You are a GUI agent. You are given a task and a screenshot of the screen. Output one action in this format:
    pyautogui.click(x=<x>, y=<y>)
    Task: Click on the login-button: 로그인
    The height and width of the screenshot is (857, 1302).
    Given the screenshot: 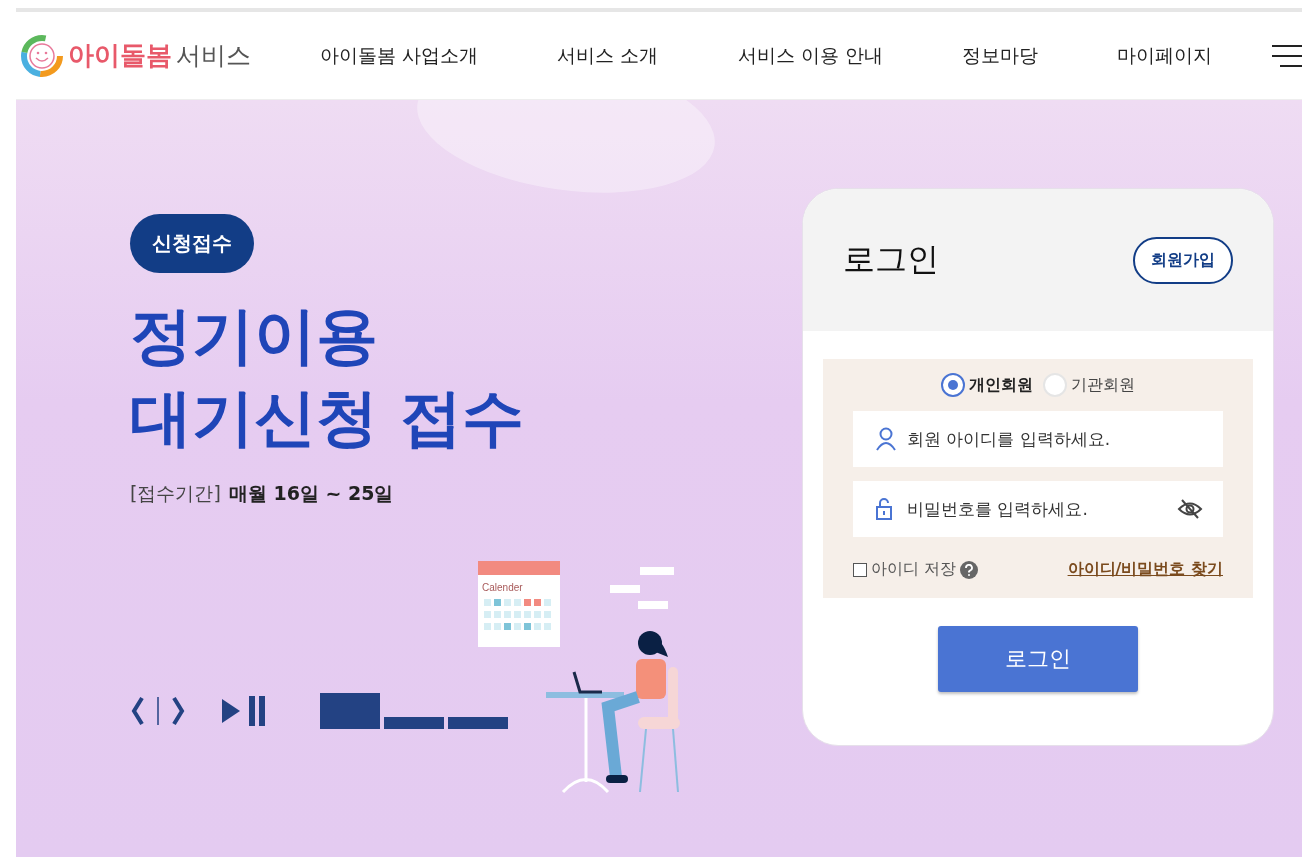 What is the action you would take?
    pyautogui.click(x=1038, y=659)
    